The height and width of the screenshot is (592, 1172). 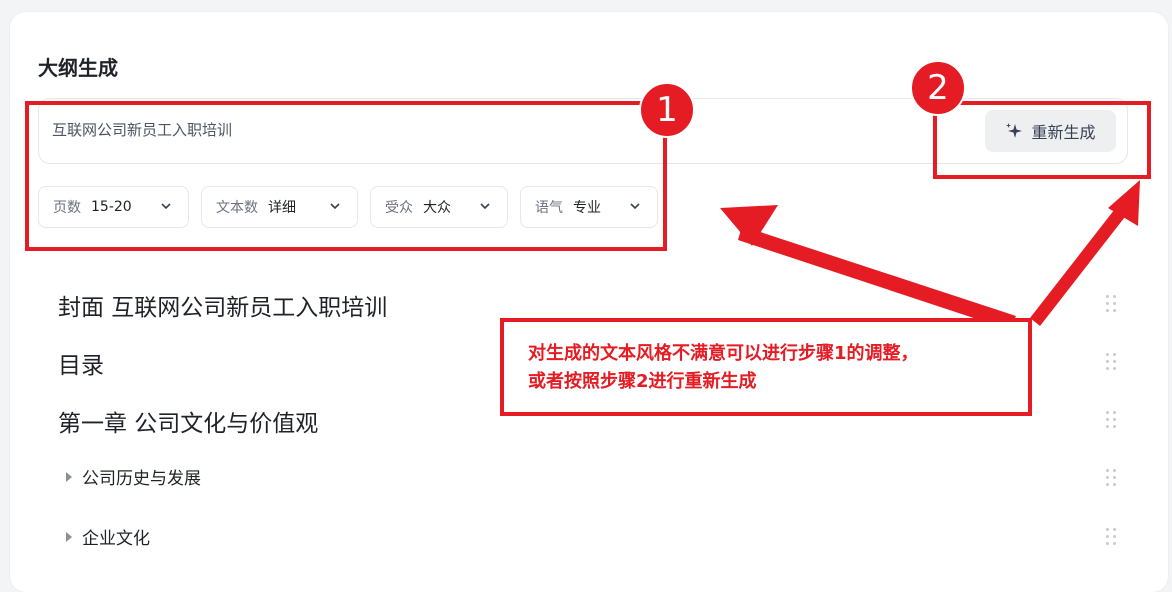 I want to click on annotation-note-line2: 或者按照步骤2进行重新生成, so click(x=642, y=381).